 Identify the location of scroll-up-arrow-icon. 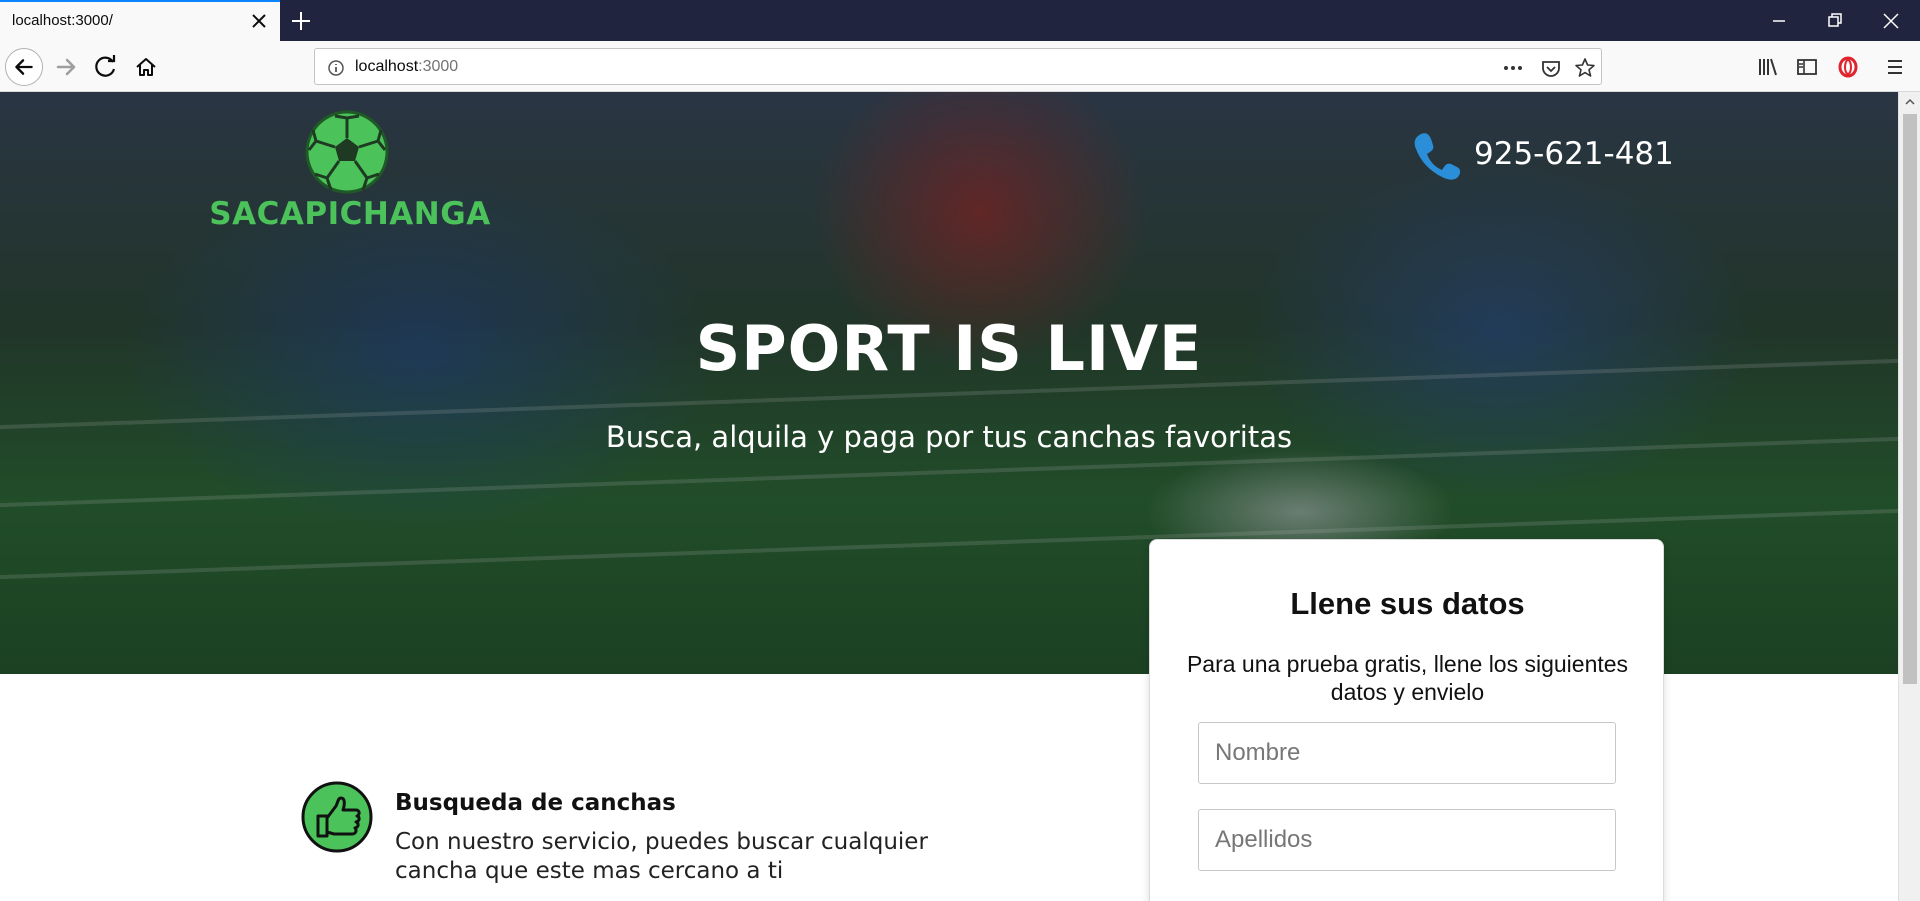
(1910, 102).